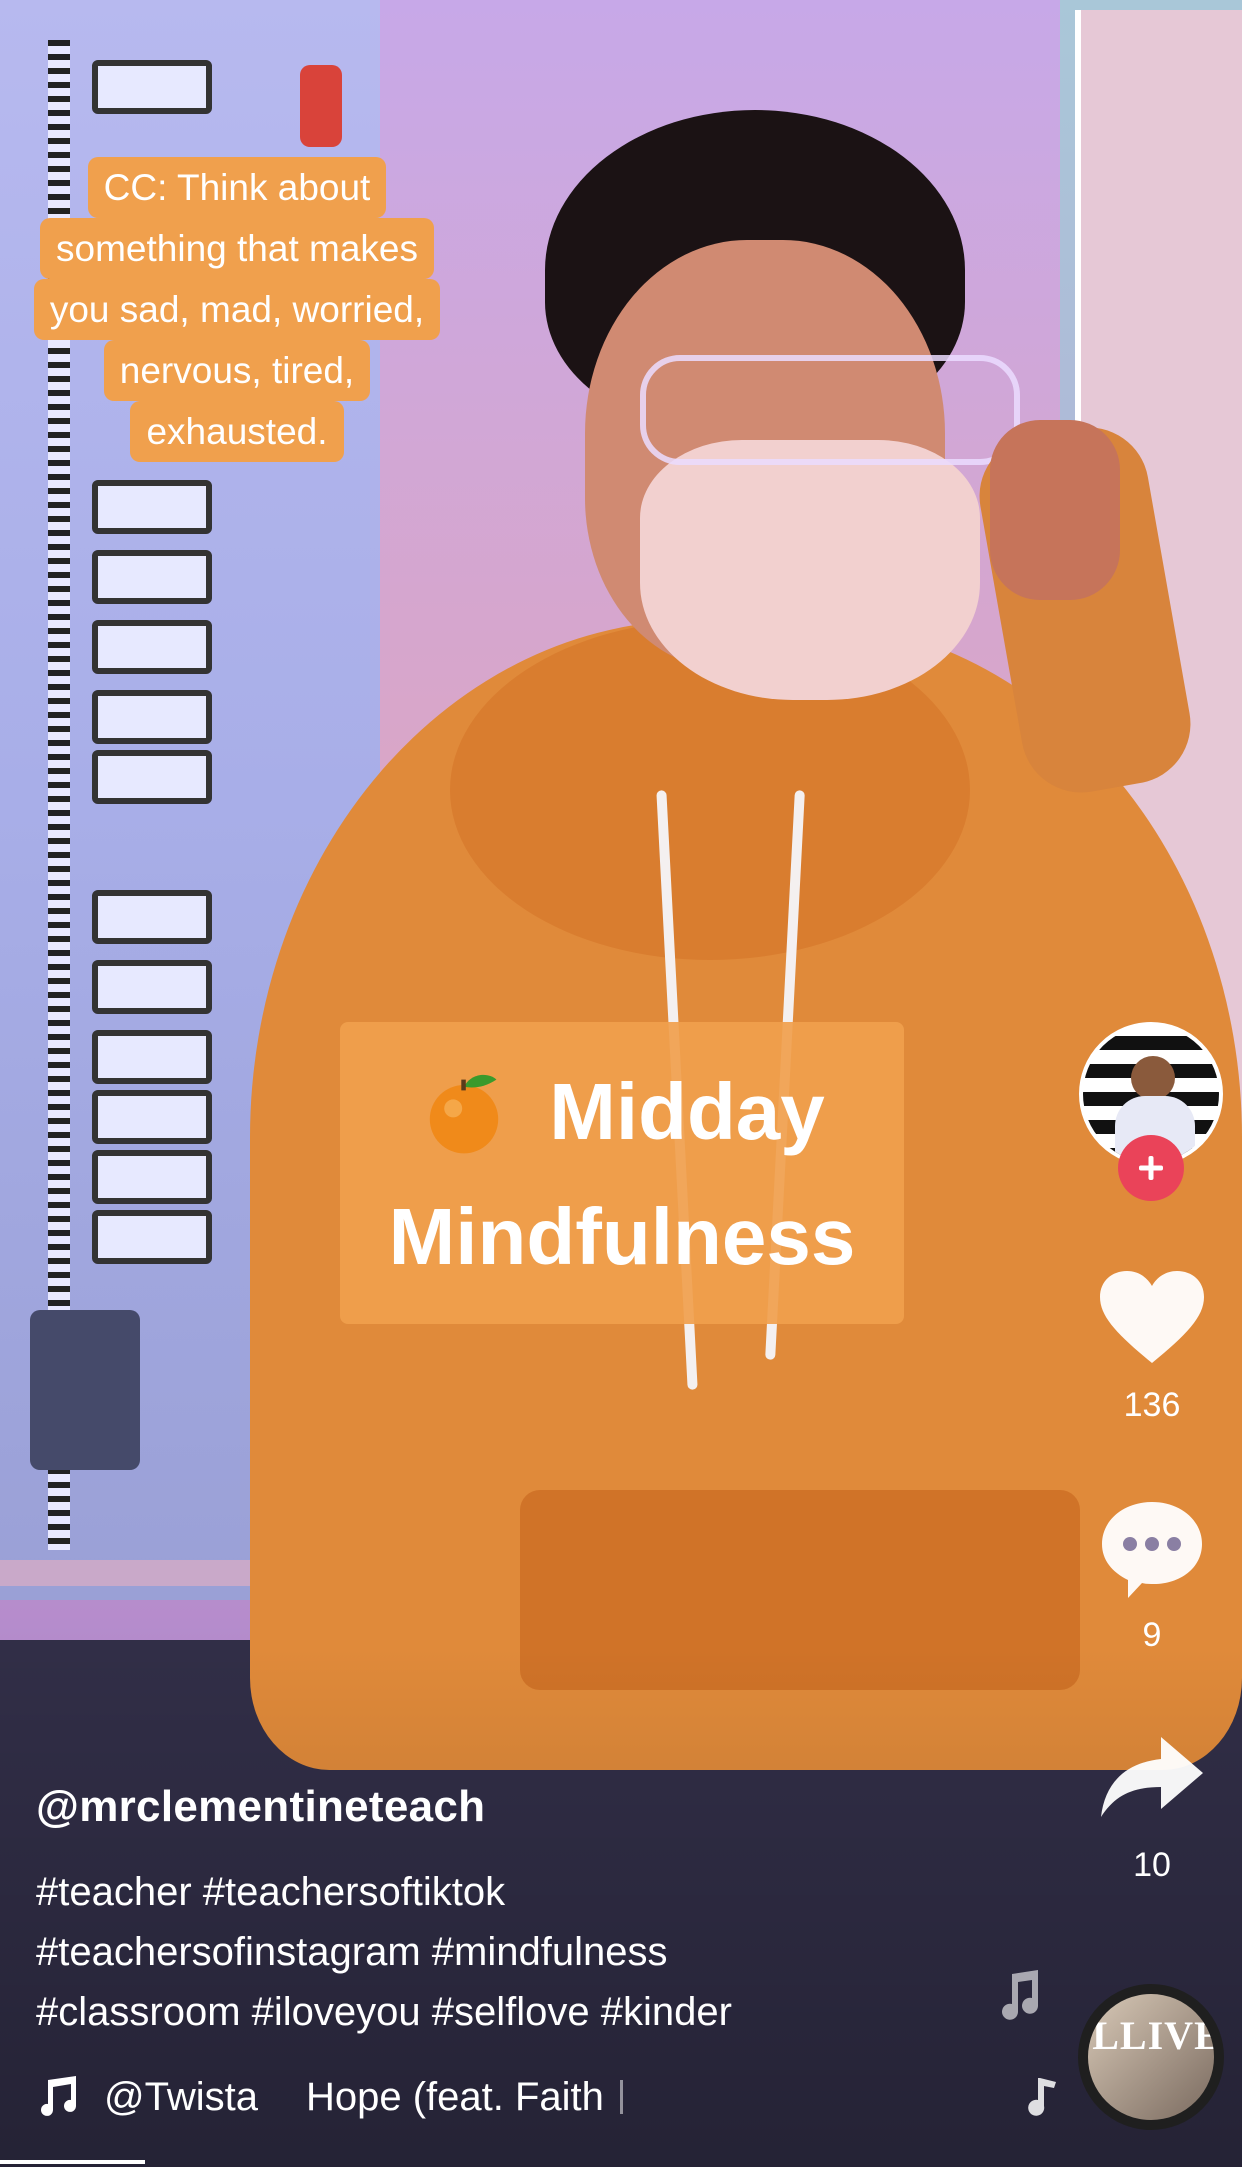 This screenshot has width=1242, height=2167. I want to click on video-progress-bar, so click(72, 2162).